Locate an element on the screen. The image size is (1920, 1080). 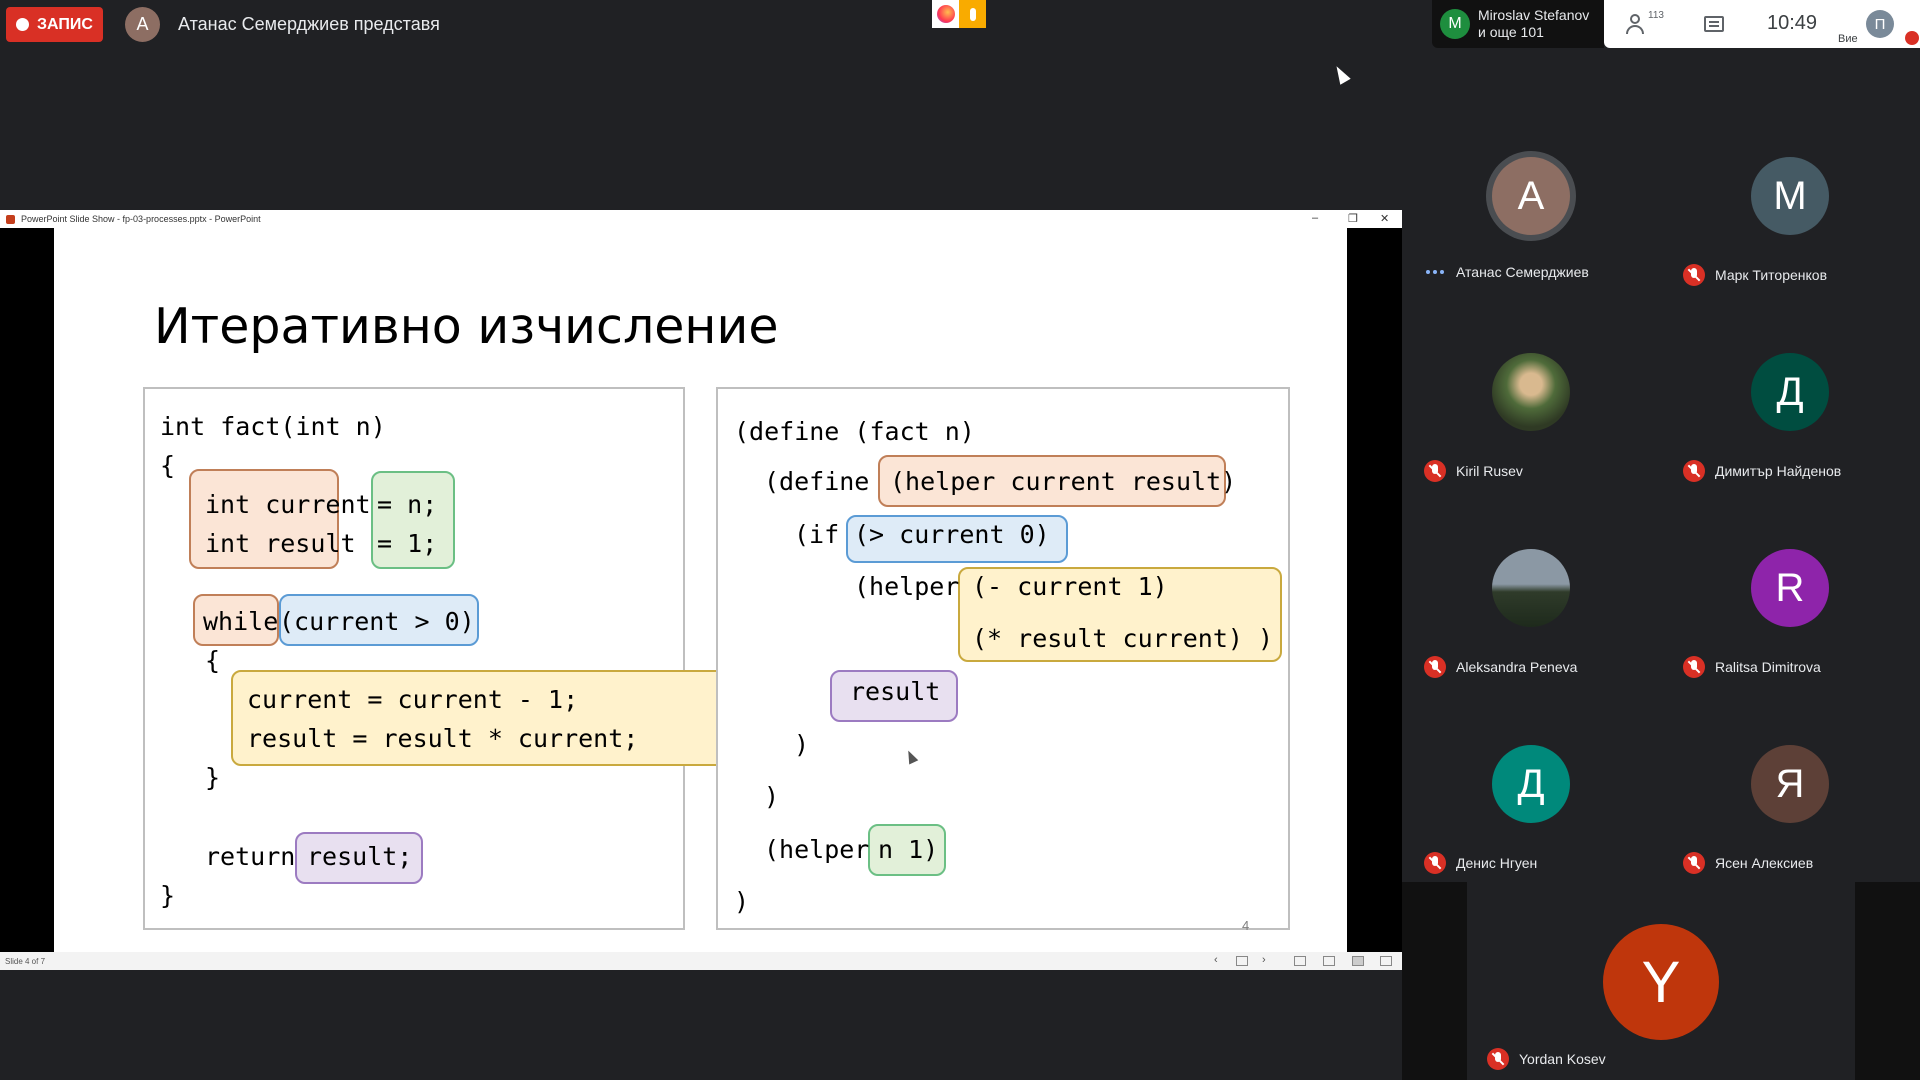
slide-menu-icon is located at coordinates (1242, 961).